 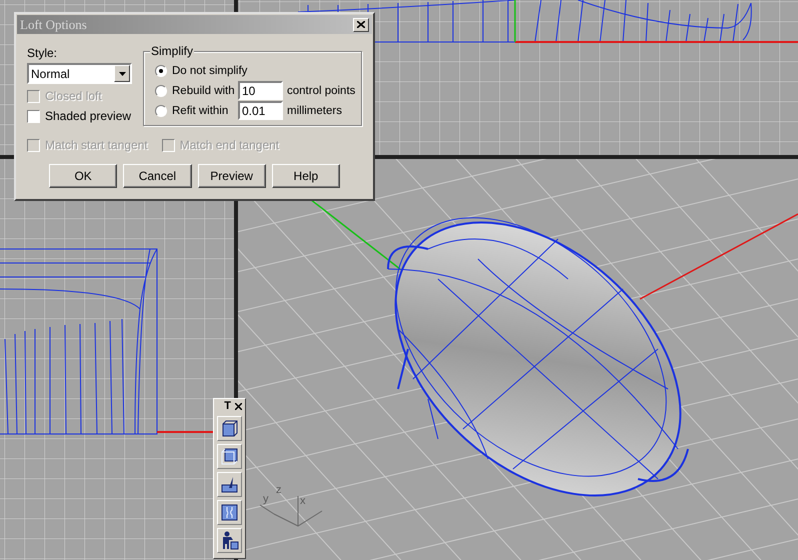 I want to click on dropdown-button, so click(x=122, y=73).